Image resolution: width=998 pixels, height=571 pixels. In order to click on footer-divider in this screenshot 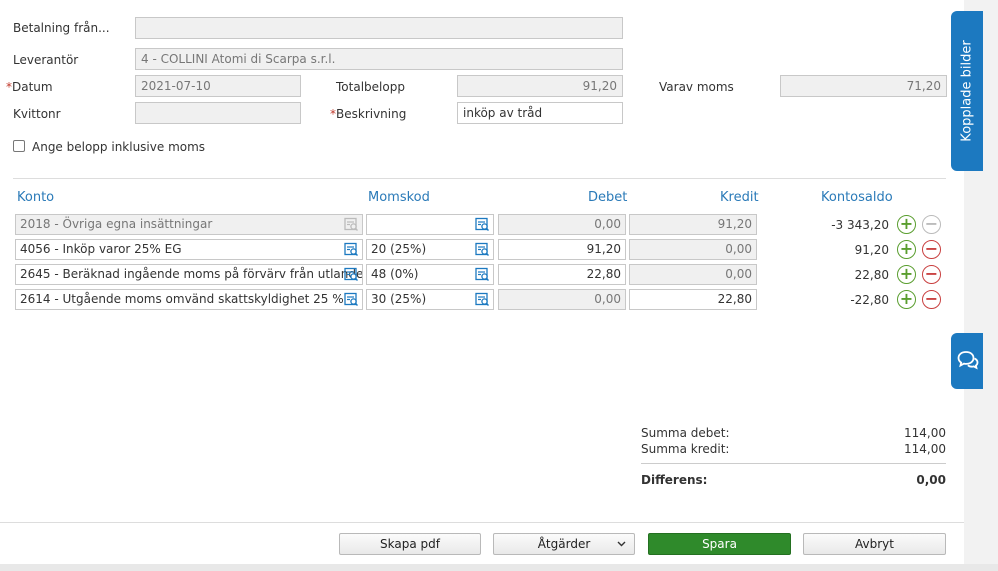, I will do `click(482, 522)`.